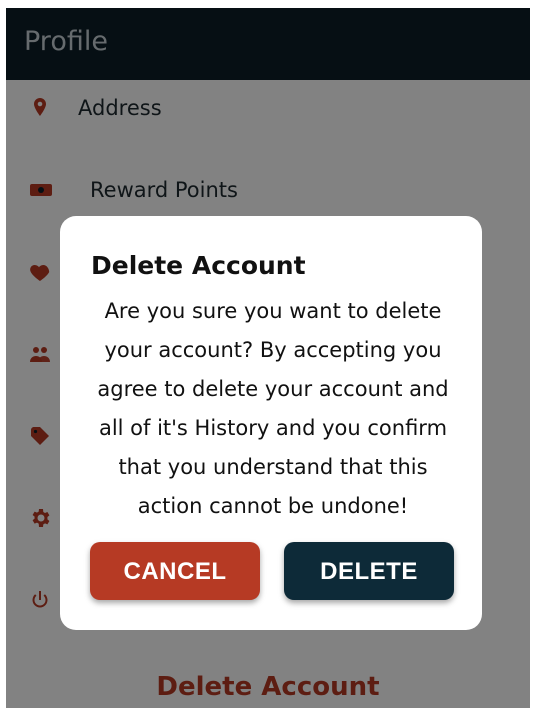 The height and width of the screenshot is (708, 535). I want to click on delete-button: DELETE, so click(369, 571).